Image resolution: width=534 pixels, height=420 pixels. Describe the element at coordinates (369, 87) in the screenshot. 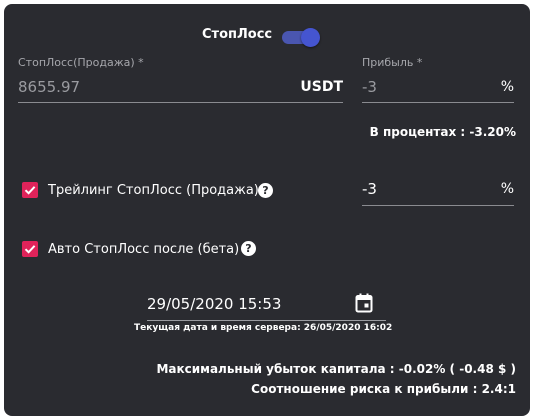

I see `profit-value: -3` at that location.